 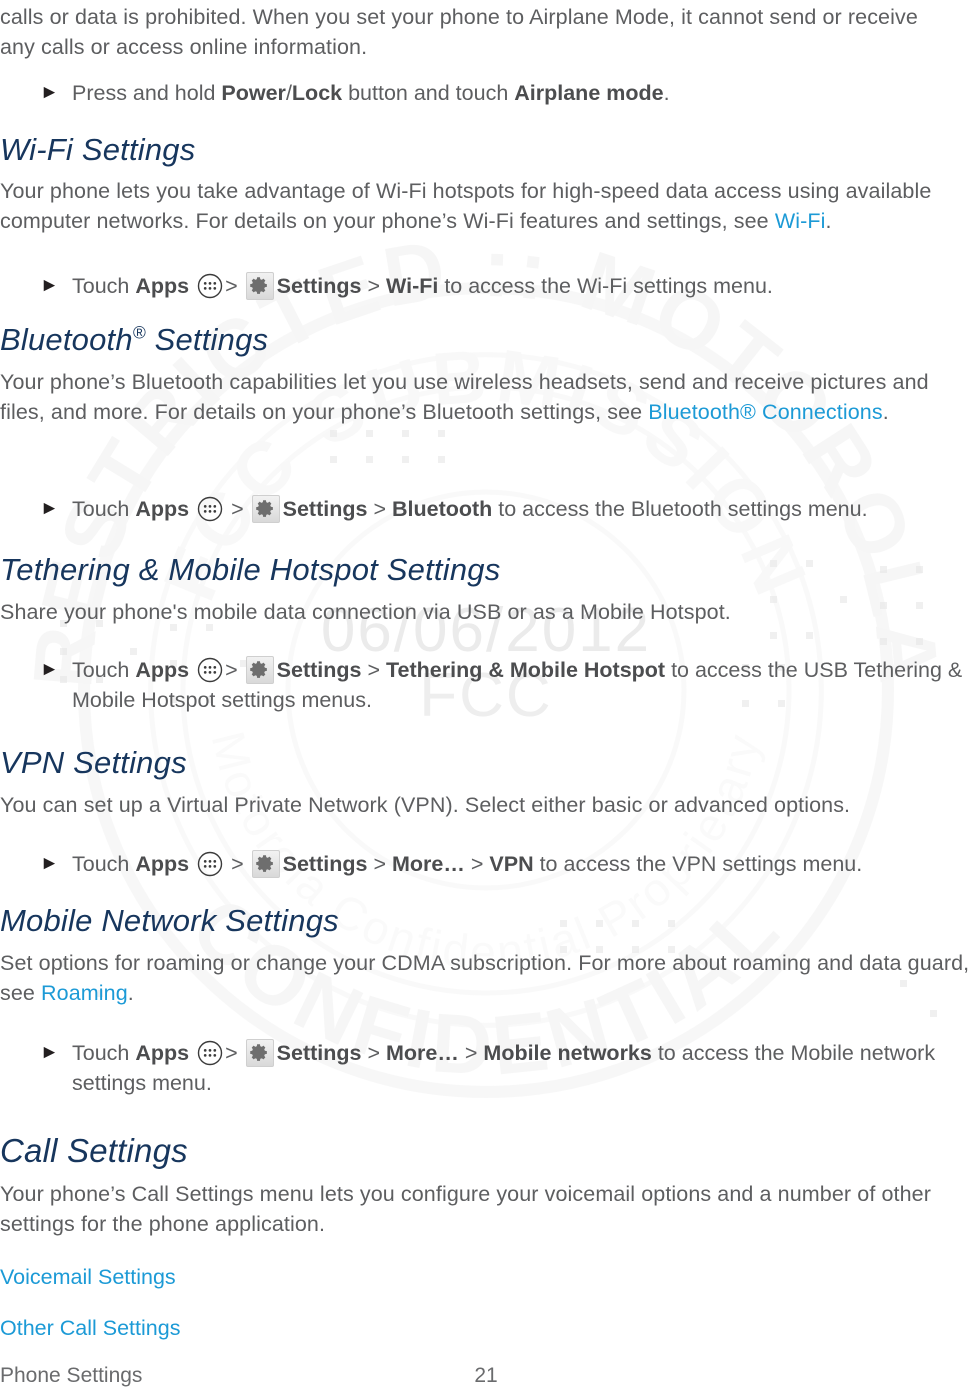 What do you see at coordinates (139, 332) in the screenshot?
I see `registered-trademark-icon: ®` at bounding box center [139, 332].